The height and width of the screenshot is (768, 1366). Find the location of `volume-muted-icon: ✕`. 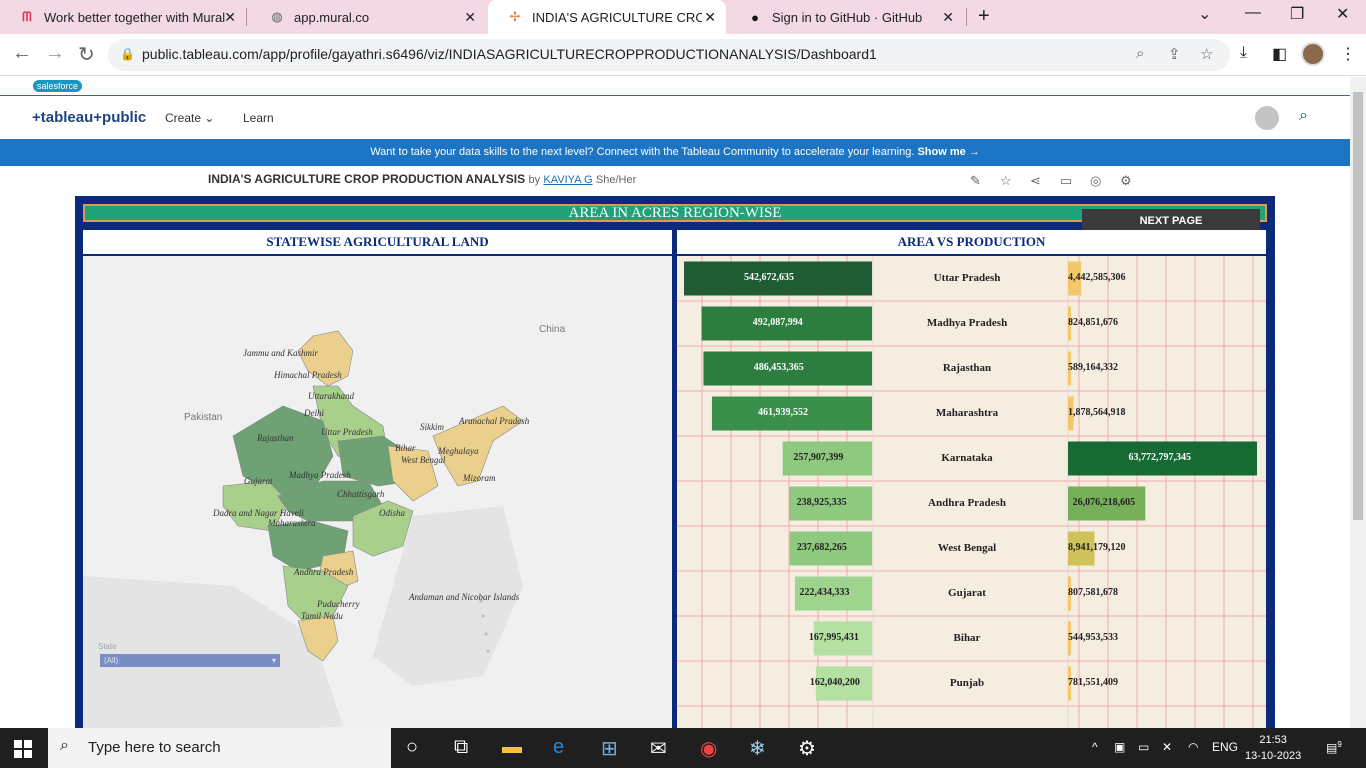

volume-muted-icon: ✕ is located at coordinates (1167, 747).